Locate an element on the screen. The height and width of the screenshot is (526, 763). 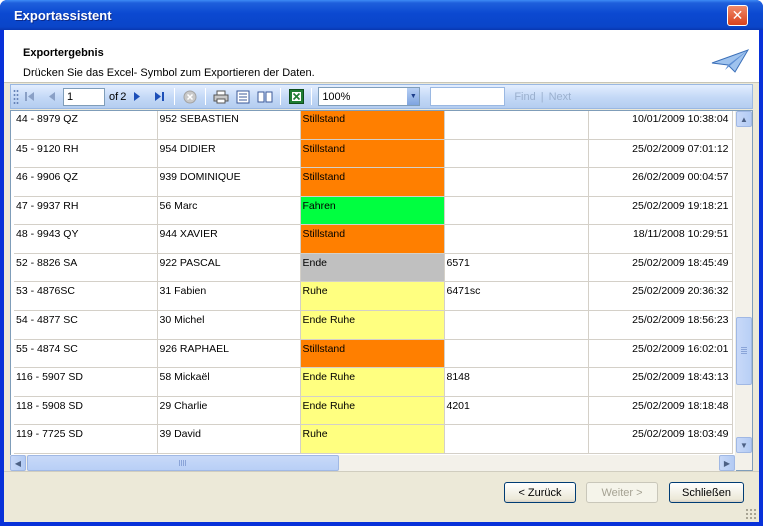
excel-icon is located at coordinates (296, 96).